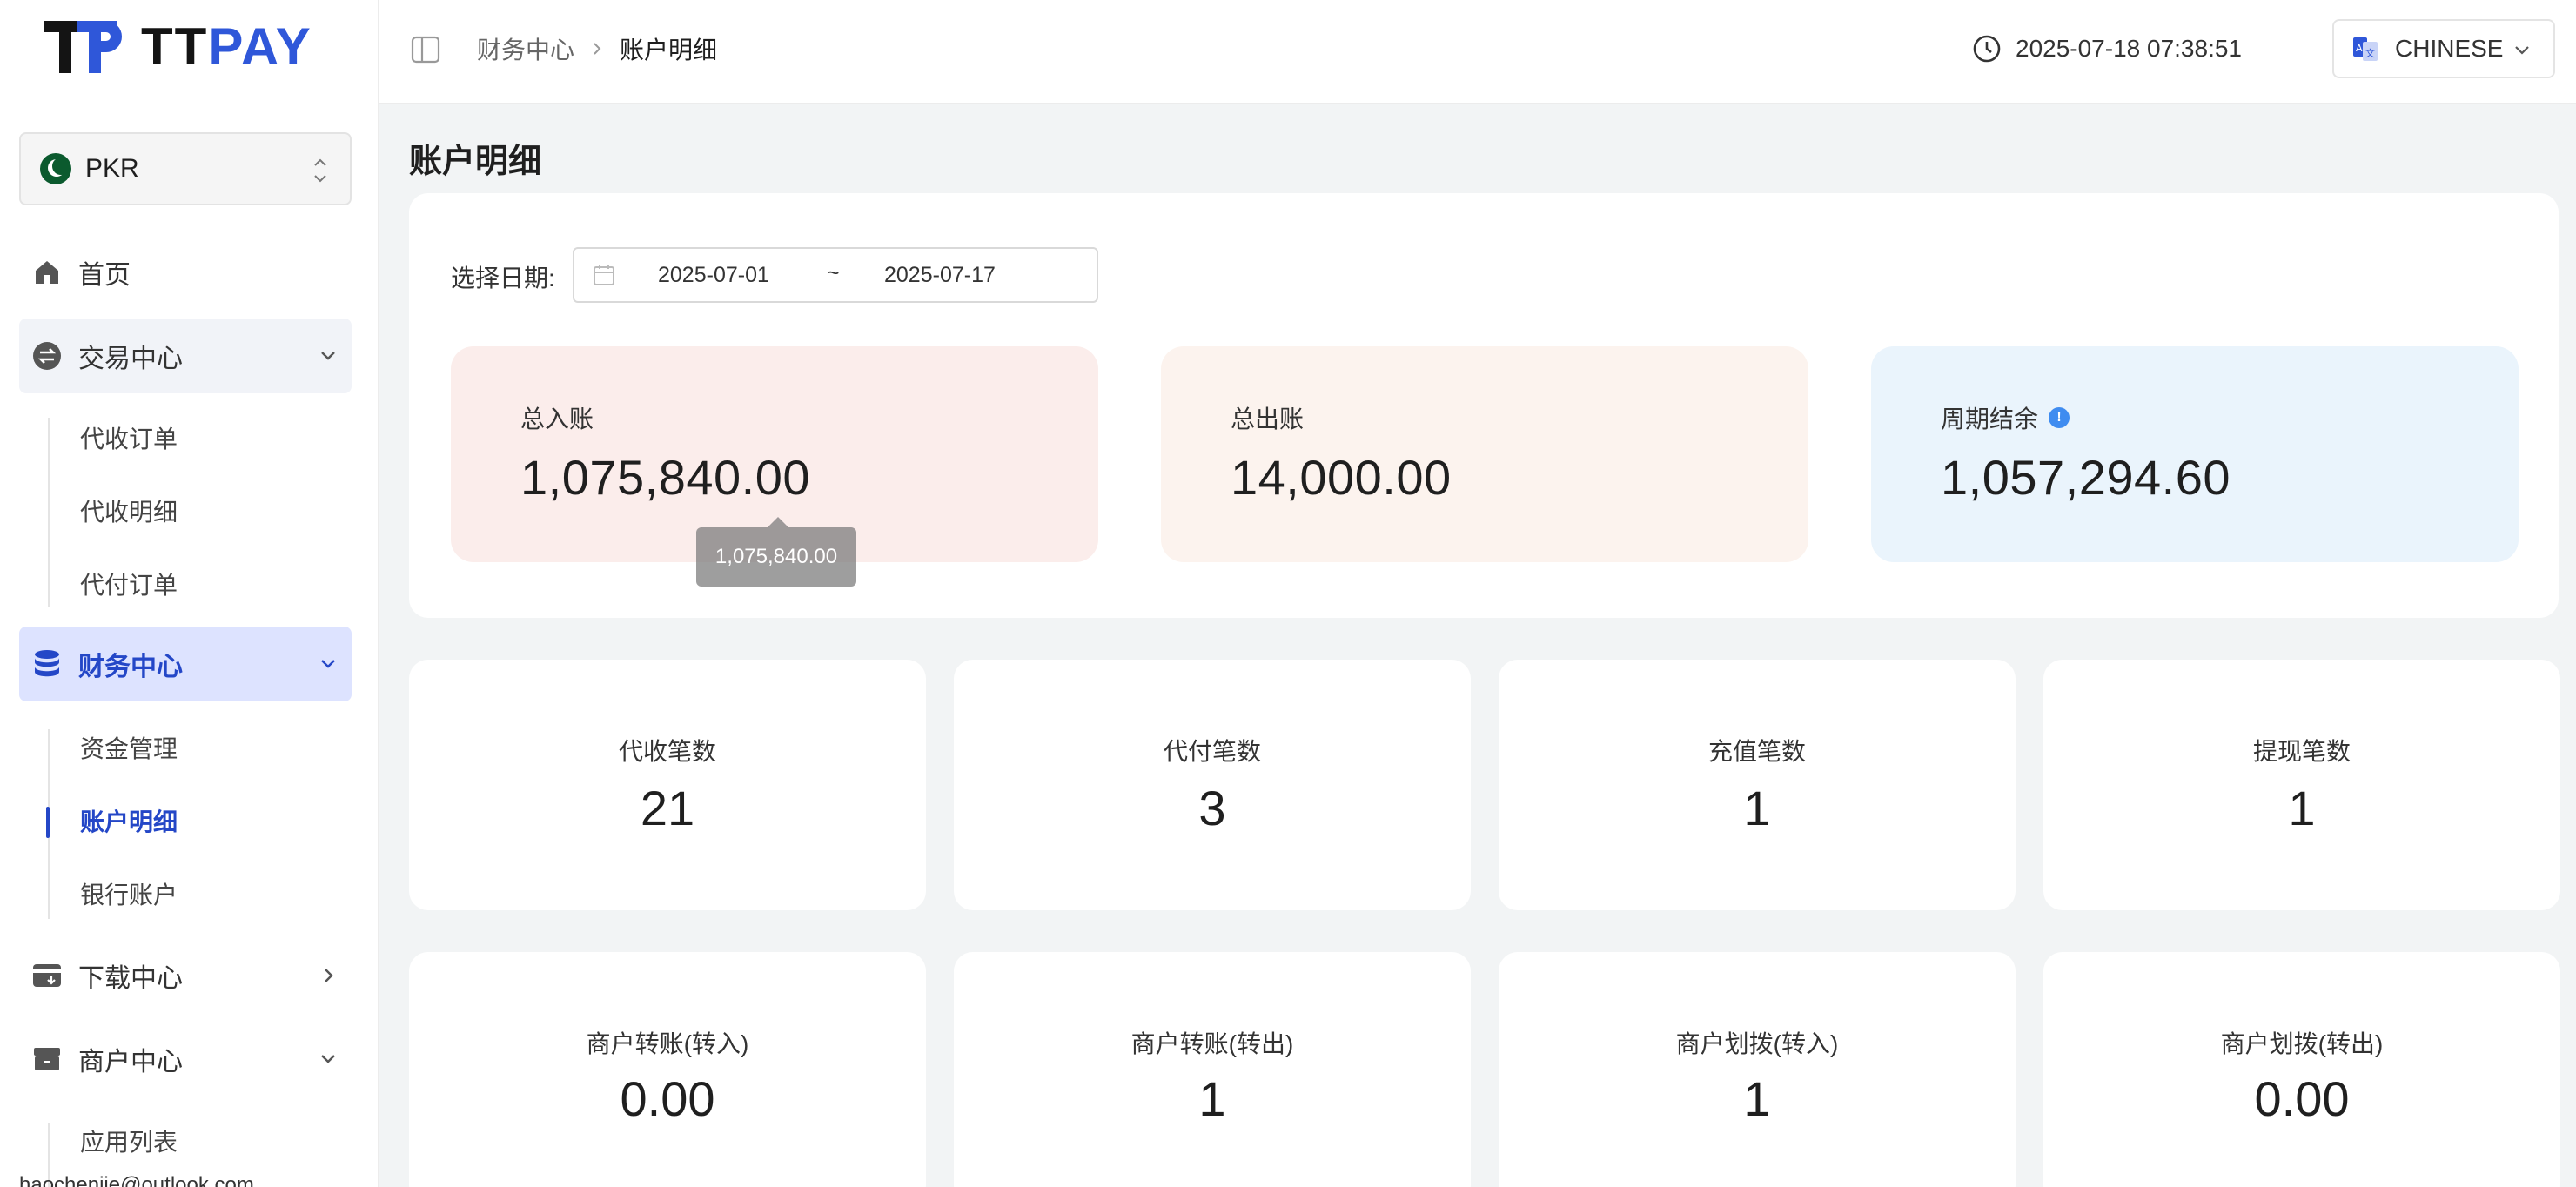 The height and width of the screenshot is (1187, 2576). I want to click on stat-card: 商户转账(转出) 1, so click(1212, 1069).